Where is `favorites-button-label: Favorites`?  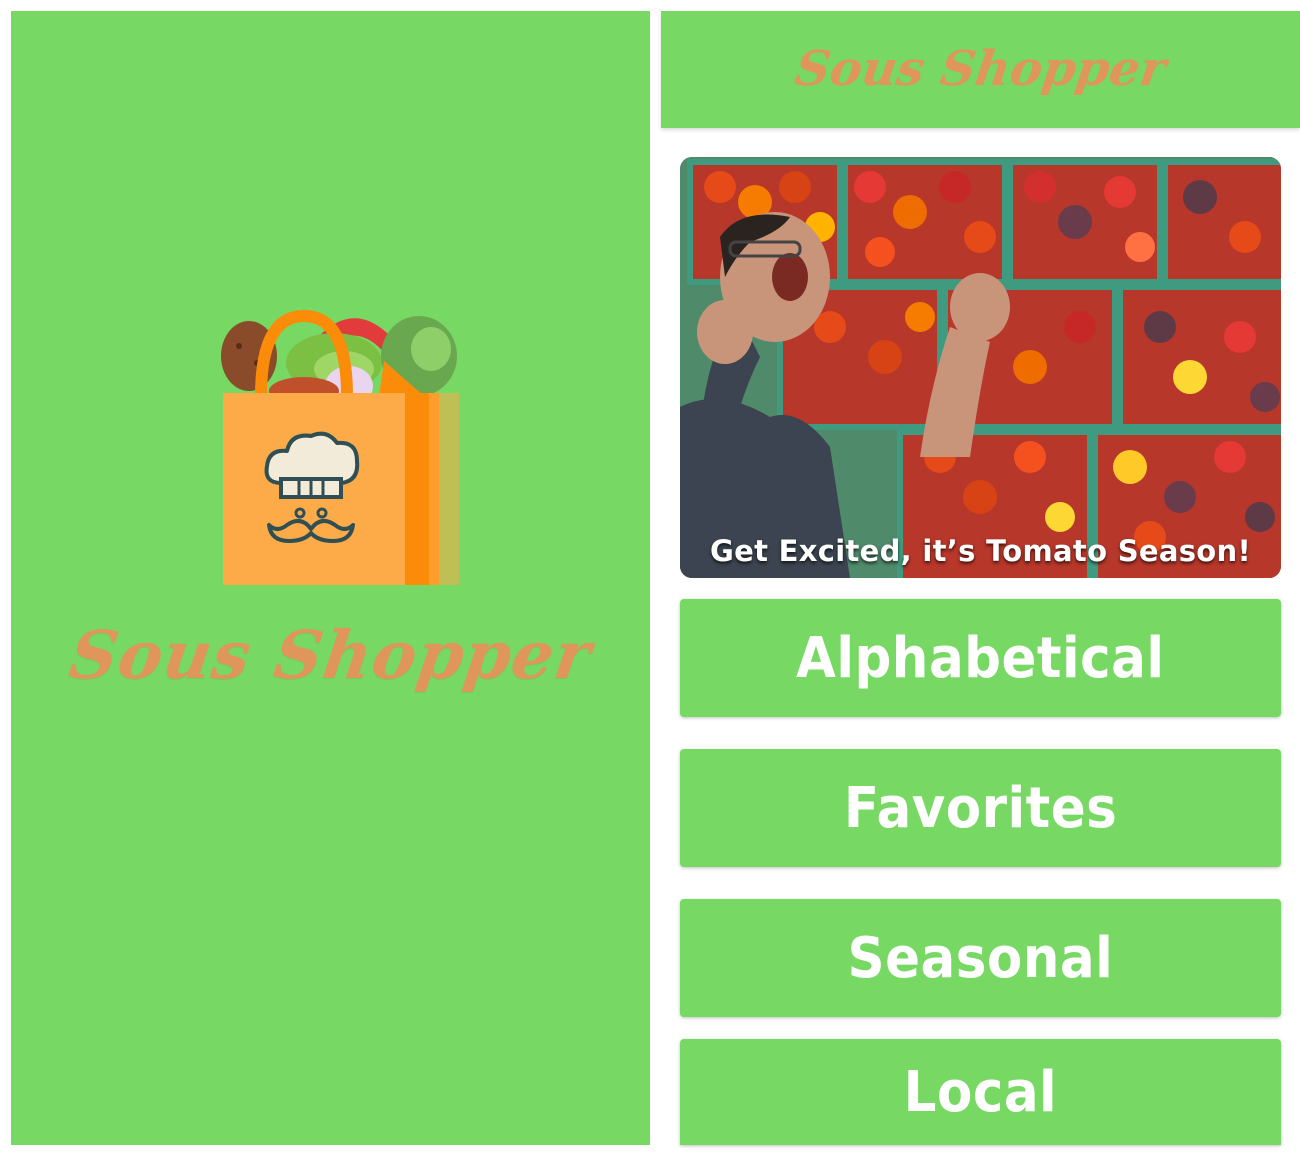
favorites-button-label: Favorites is located at coordinates (980, 808).